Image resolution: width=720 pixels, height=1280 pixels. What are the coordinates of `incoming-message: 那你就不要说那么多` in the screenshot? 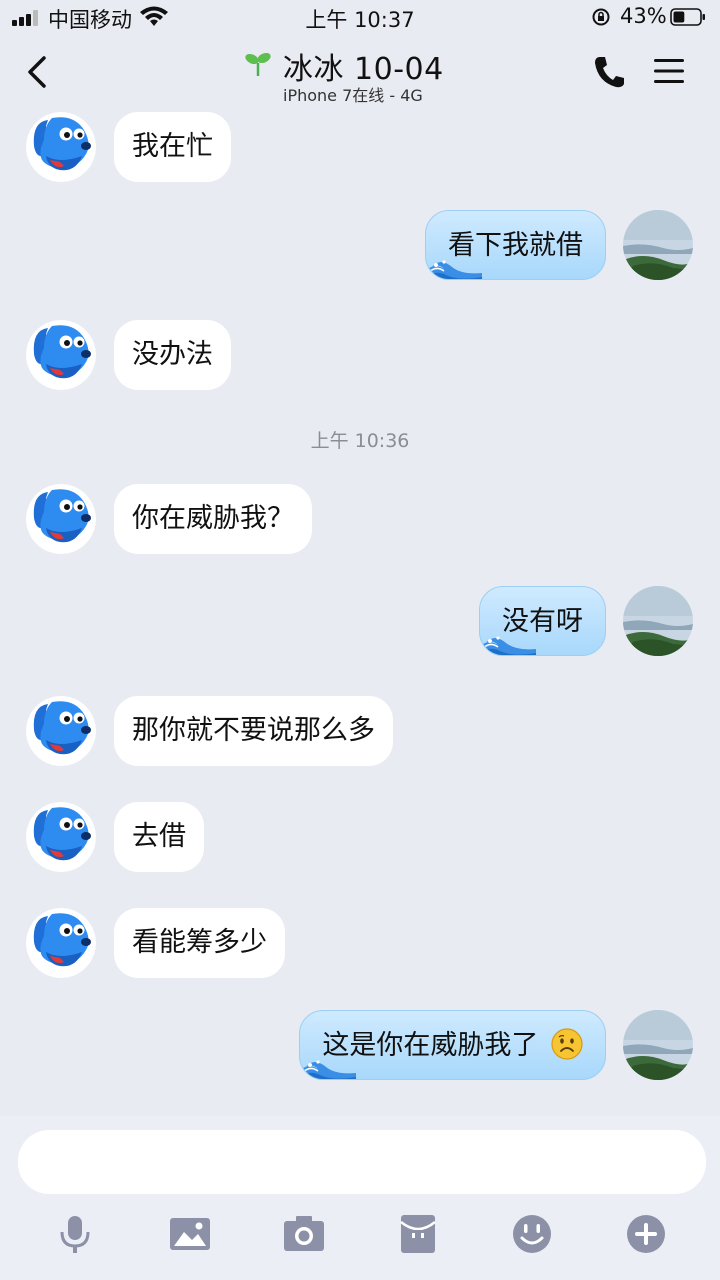 It's located at (360, 732).